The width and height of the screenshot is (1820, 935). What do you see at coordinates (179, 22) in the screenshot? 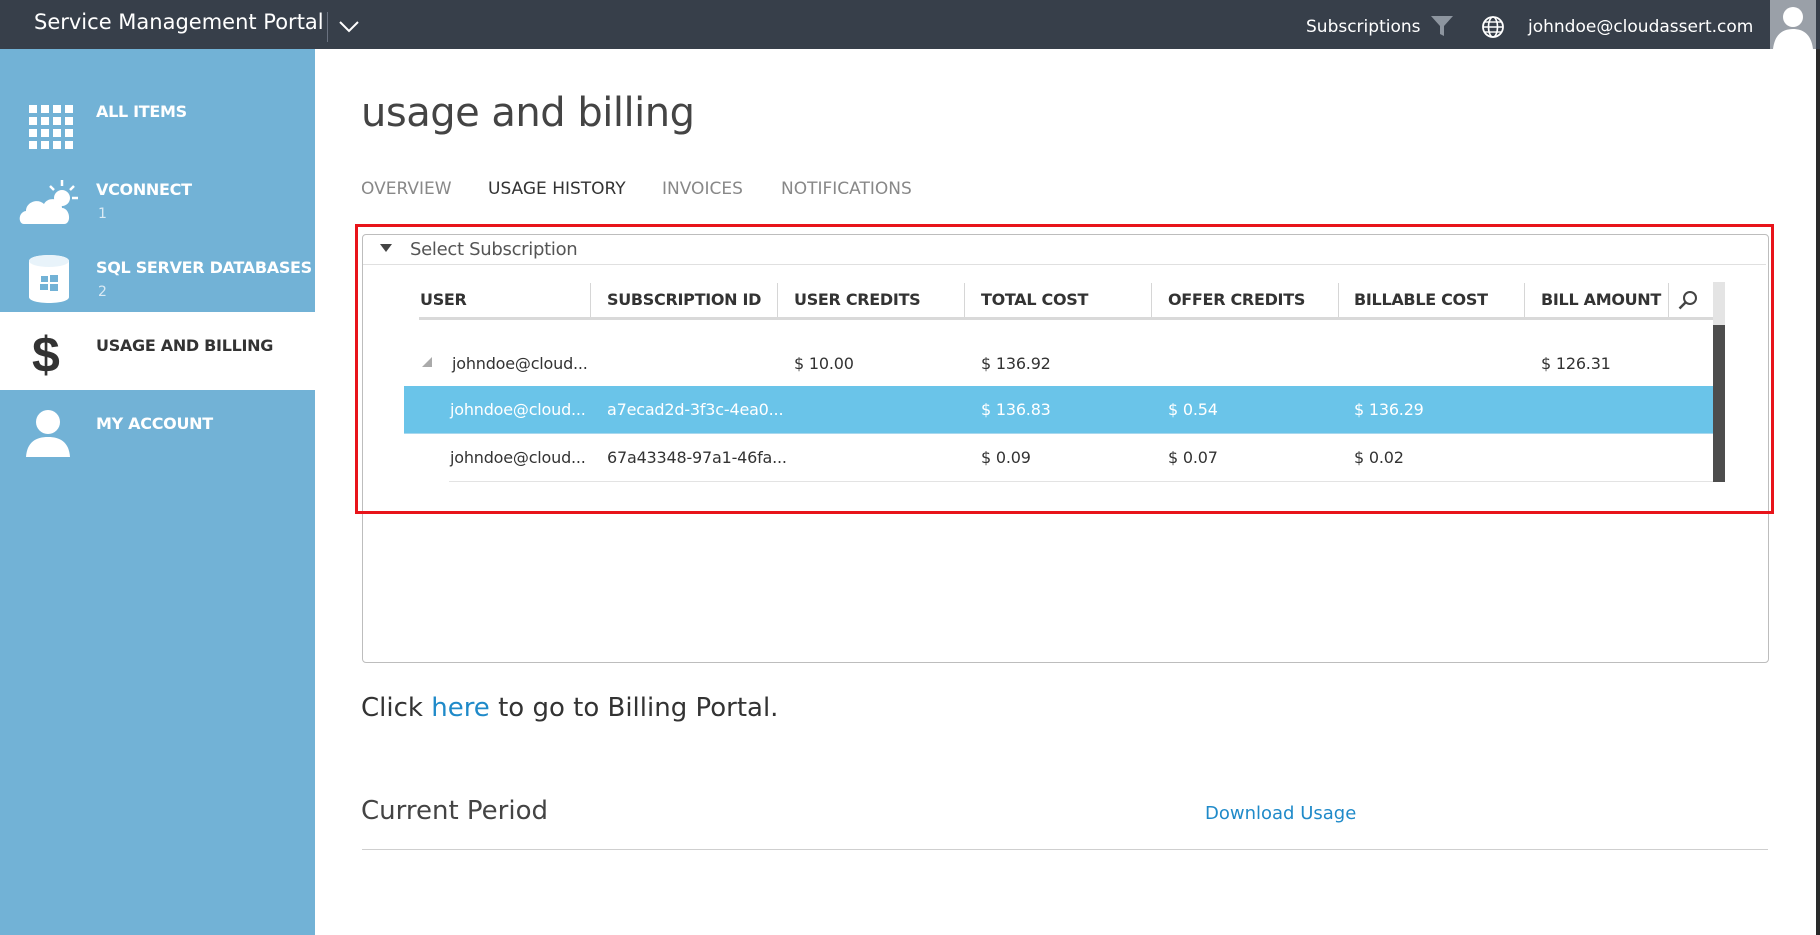
I see `portal-title: Service Management Portal` at bounding box center [179, 22].